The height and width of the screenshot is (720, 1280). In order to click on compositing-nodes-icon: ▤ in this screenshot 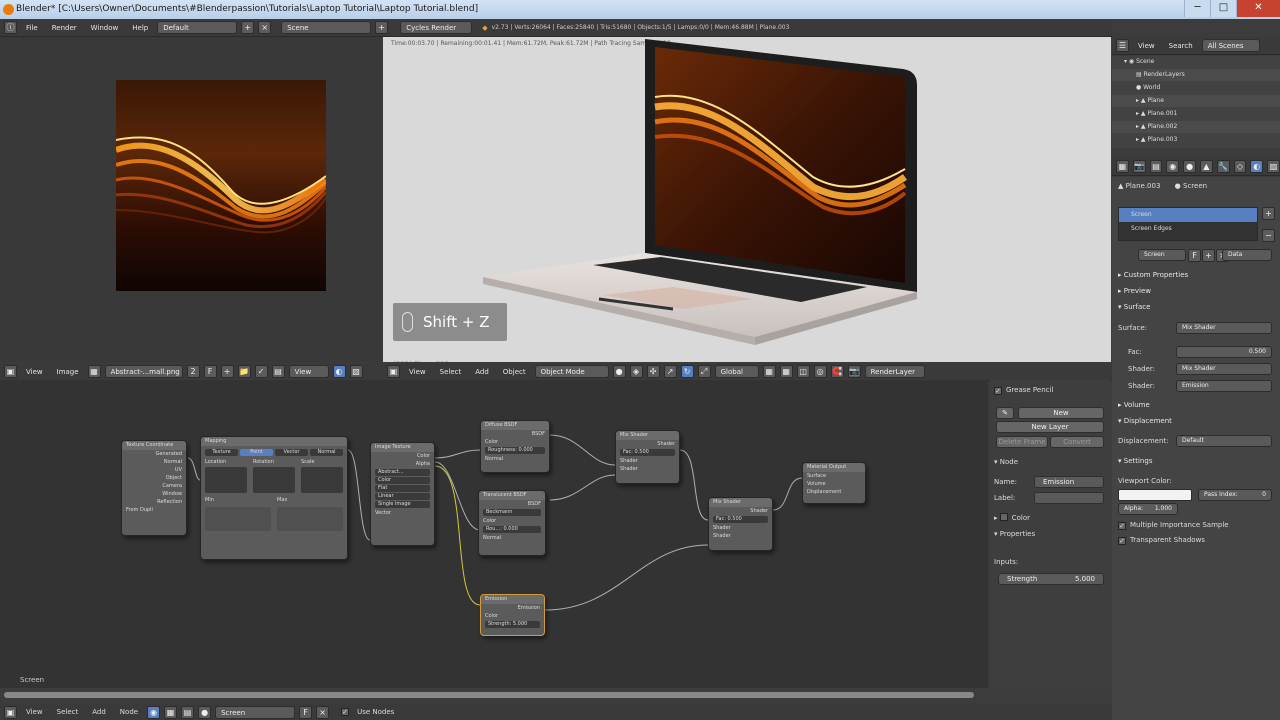, I will do `click(188, 712)`.